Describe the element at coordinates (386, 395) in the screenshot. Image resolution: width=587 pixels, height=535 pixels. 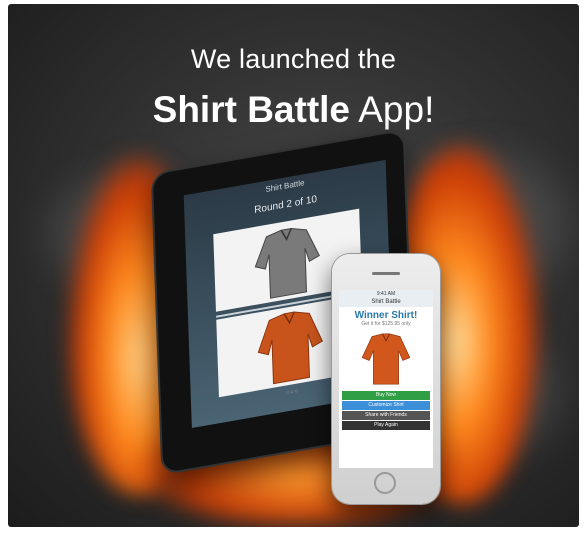
I see `buy-now-button: Buy Now` at that location.